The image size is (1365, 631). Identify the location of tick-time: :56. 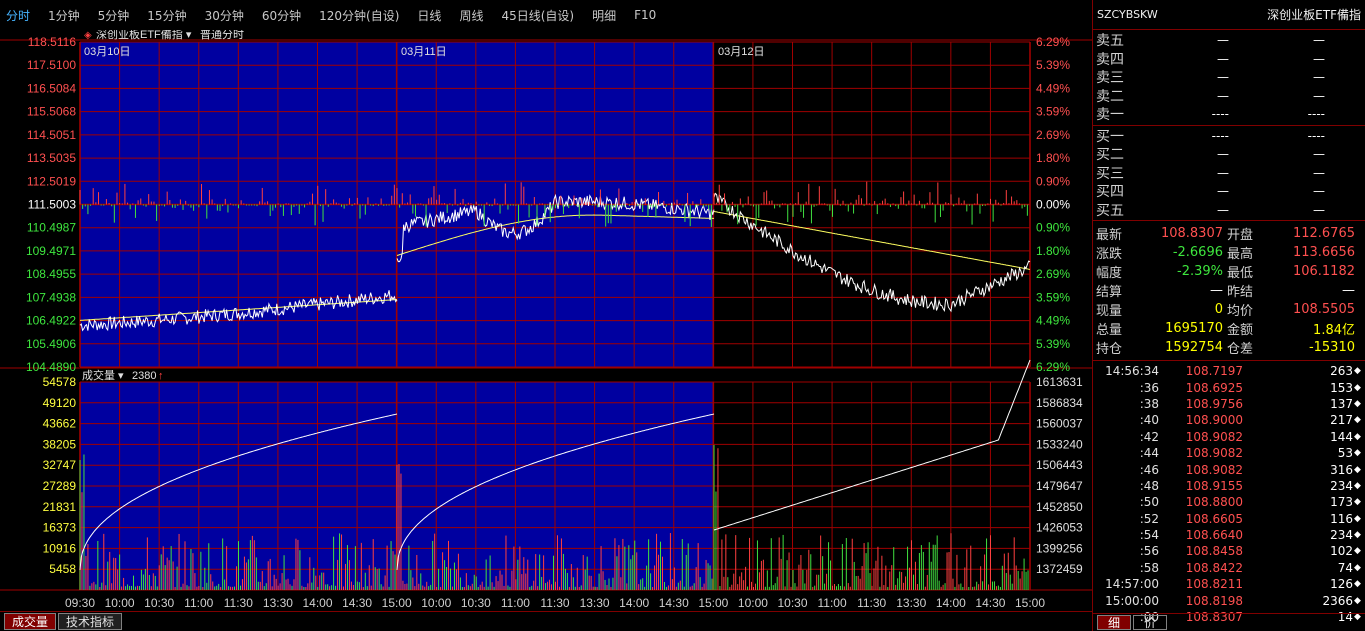
(1149, 551).